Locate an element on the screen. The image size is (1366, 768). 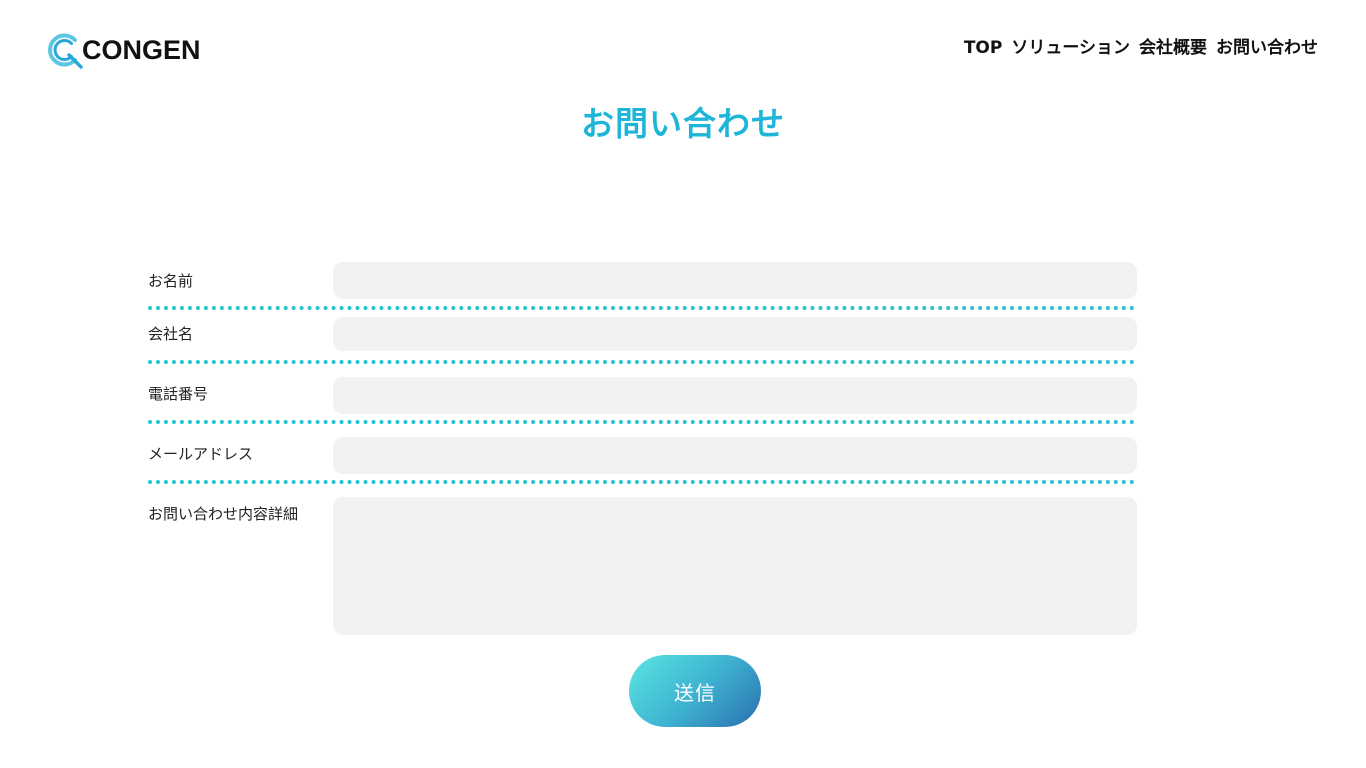
email-field is located at coordinates (735, 455).